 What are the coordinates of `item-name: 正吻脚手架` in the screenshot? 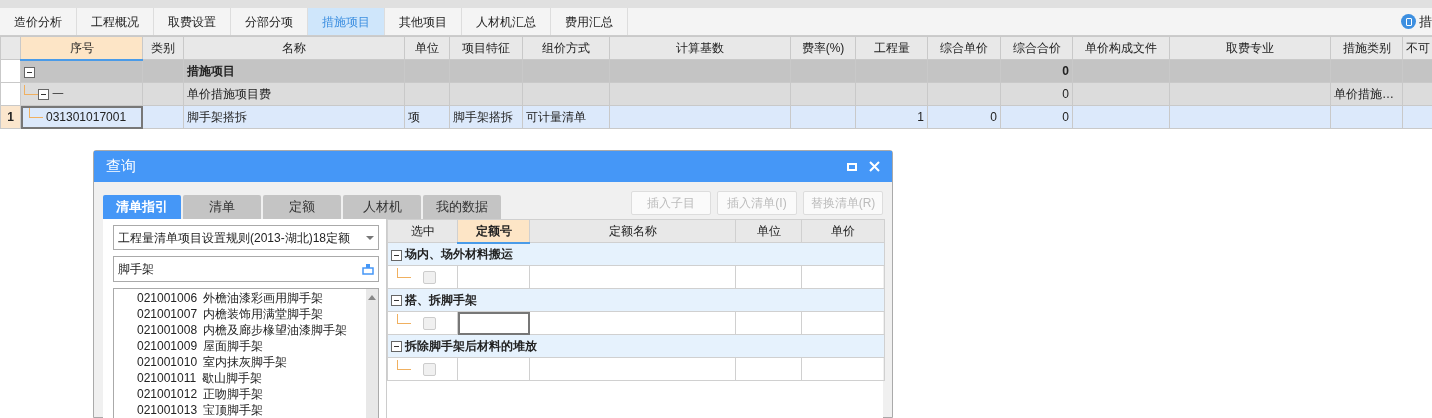 It's located at (233, 393).